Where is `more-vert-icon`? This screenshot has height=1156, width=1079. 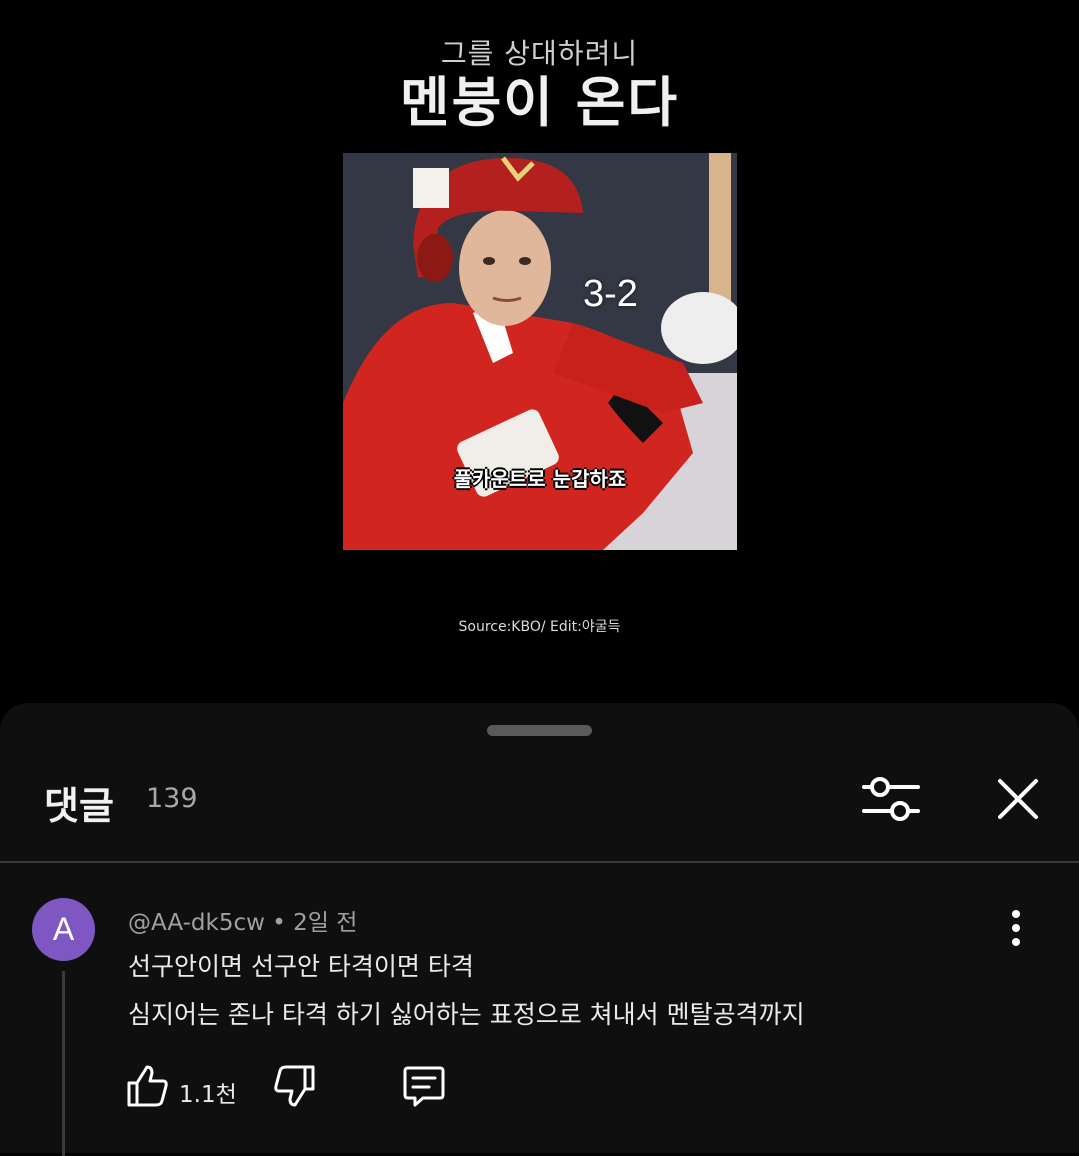
more-vert-icon is located at coordinates (1016, 928).